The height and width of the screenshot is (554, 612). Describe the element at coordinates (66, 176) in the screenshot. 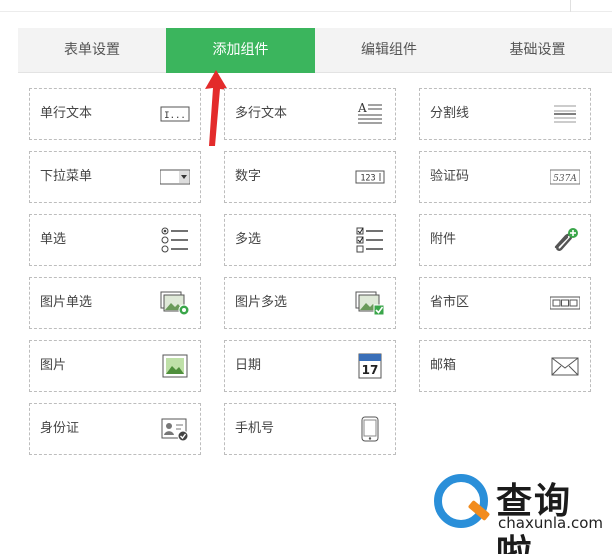

I see `component-label: 下拉菜单` at that location.